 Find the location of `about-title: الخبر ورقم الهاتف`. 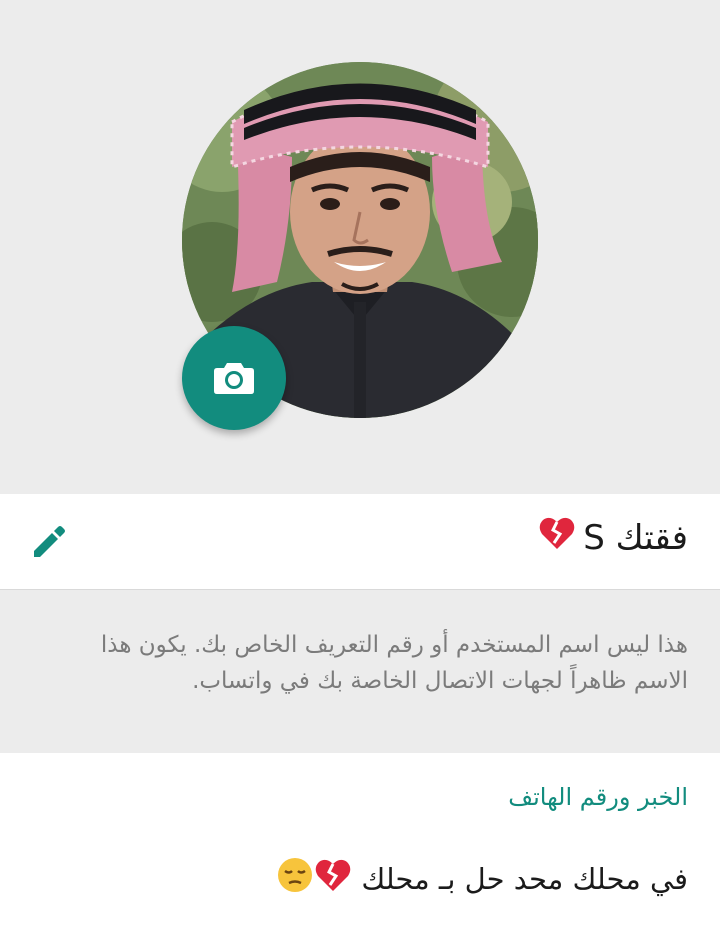

about-title: الخبر ورقم الهاتف is located at coordinates (598, 797).